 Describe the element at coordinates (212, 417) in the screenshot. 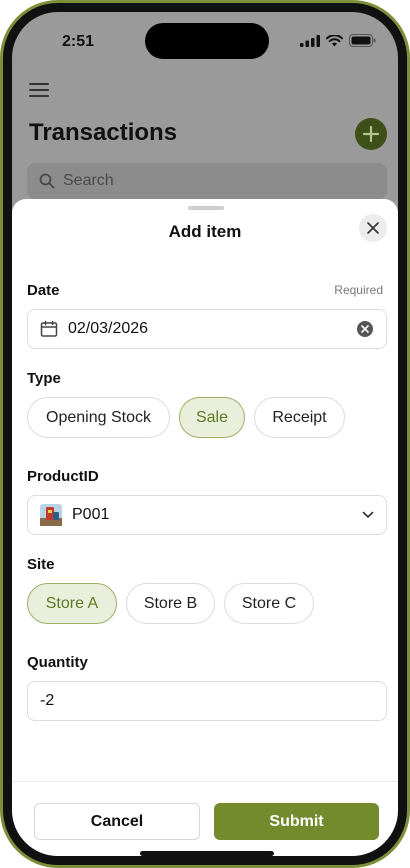

I see `type-option-sale: Sale` at that location.